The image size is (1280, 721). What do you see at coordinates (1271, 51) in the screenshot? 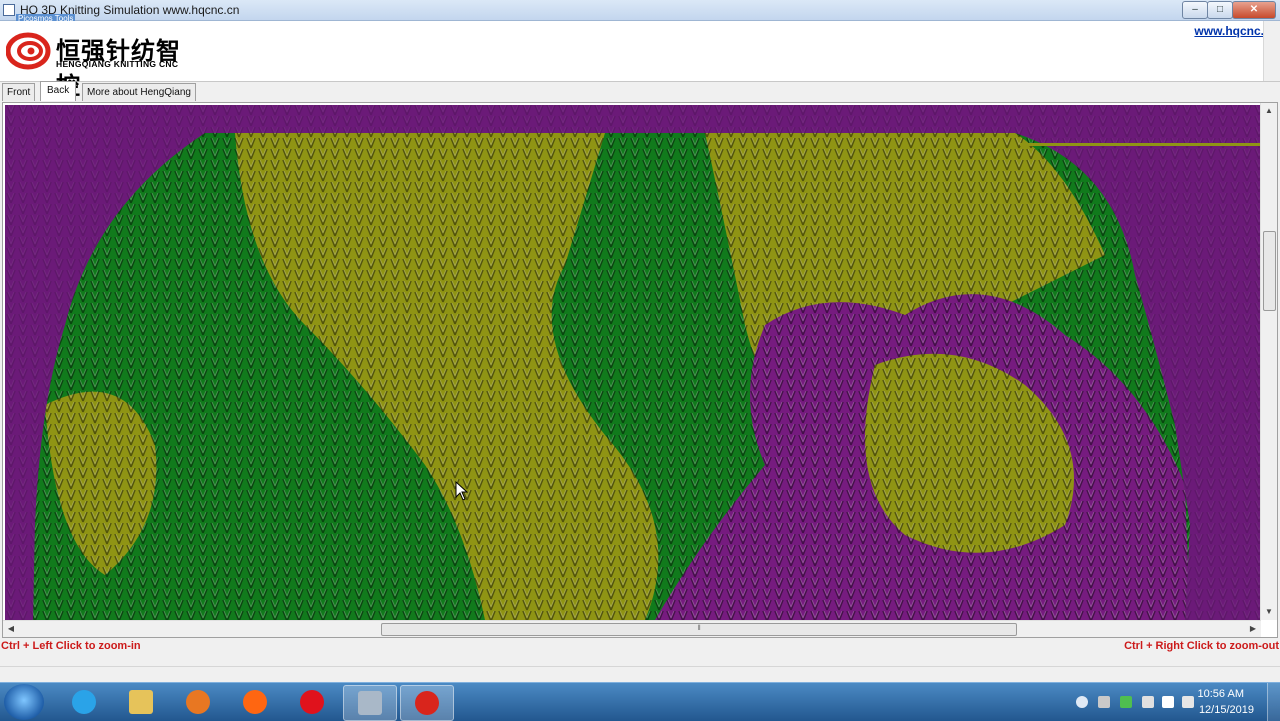
I see `header-scrollbar` at bounding box center [1271, 51].